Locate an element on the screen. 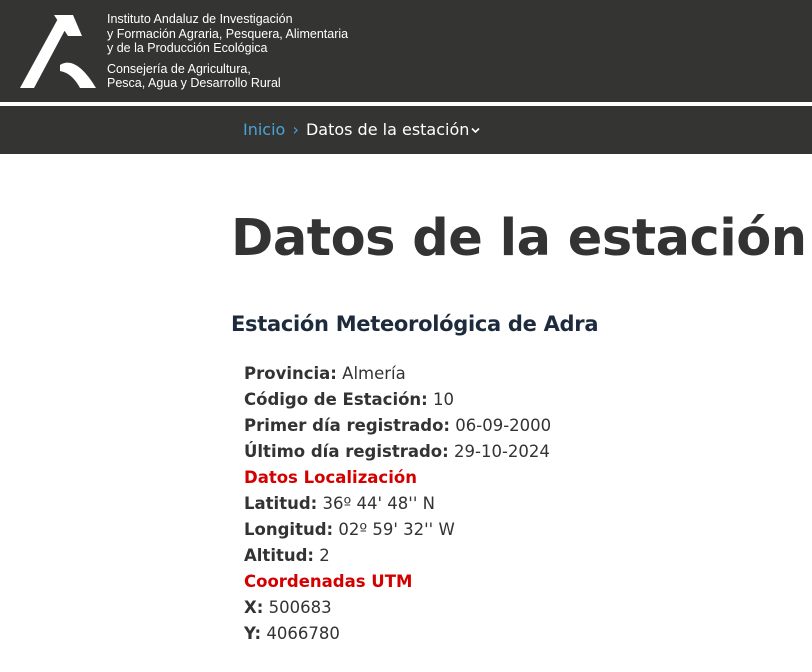 The height and width of the screenshot is (672, 812). detail-row-altitud: Altitud: 2 is located at coordinates (397, 556).